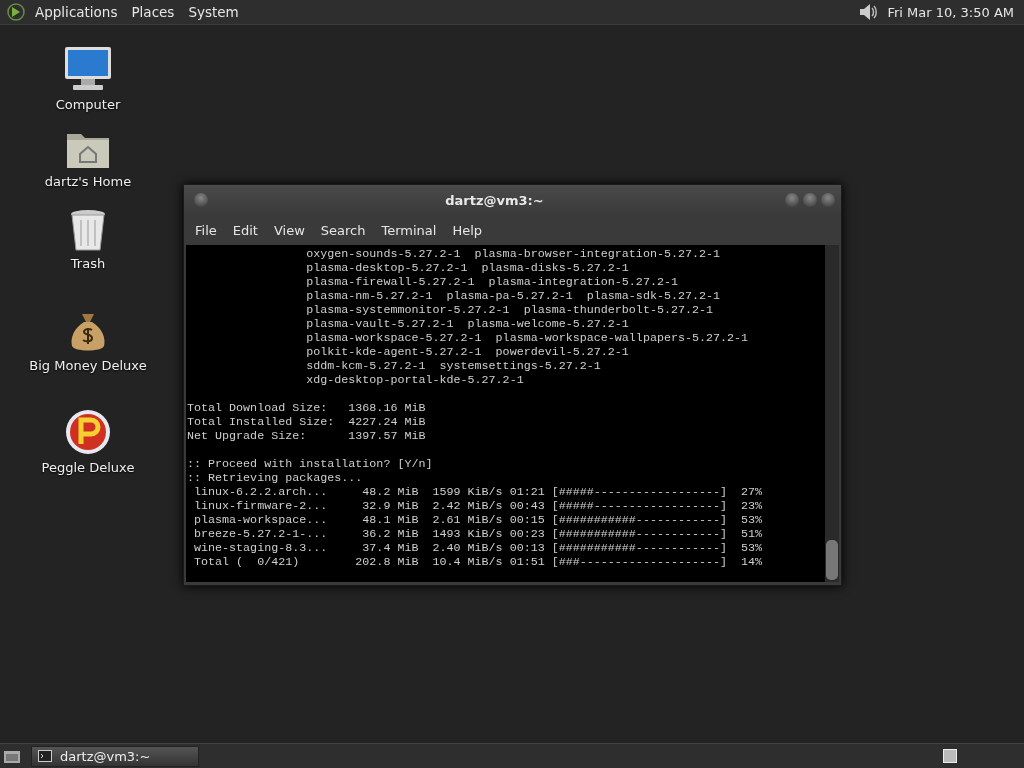 This screenshot has width=1024, height=768. I want to click on show-desktop-icon, so click(12, 756).